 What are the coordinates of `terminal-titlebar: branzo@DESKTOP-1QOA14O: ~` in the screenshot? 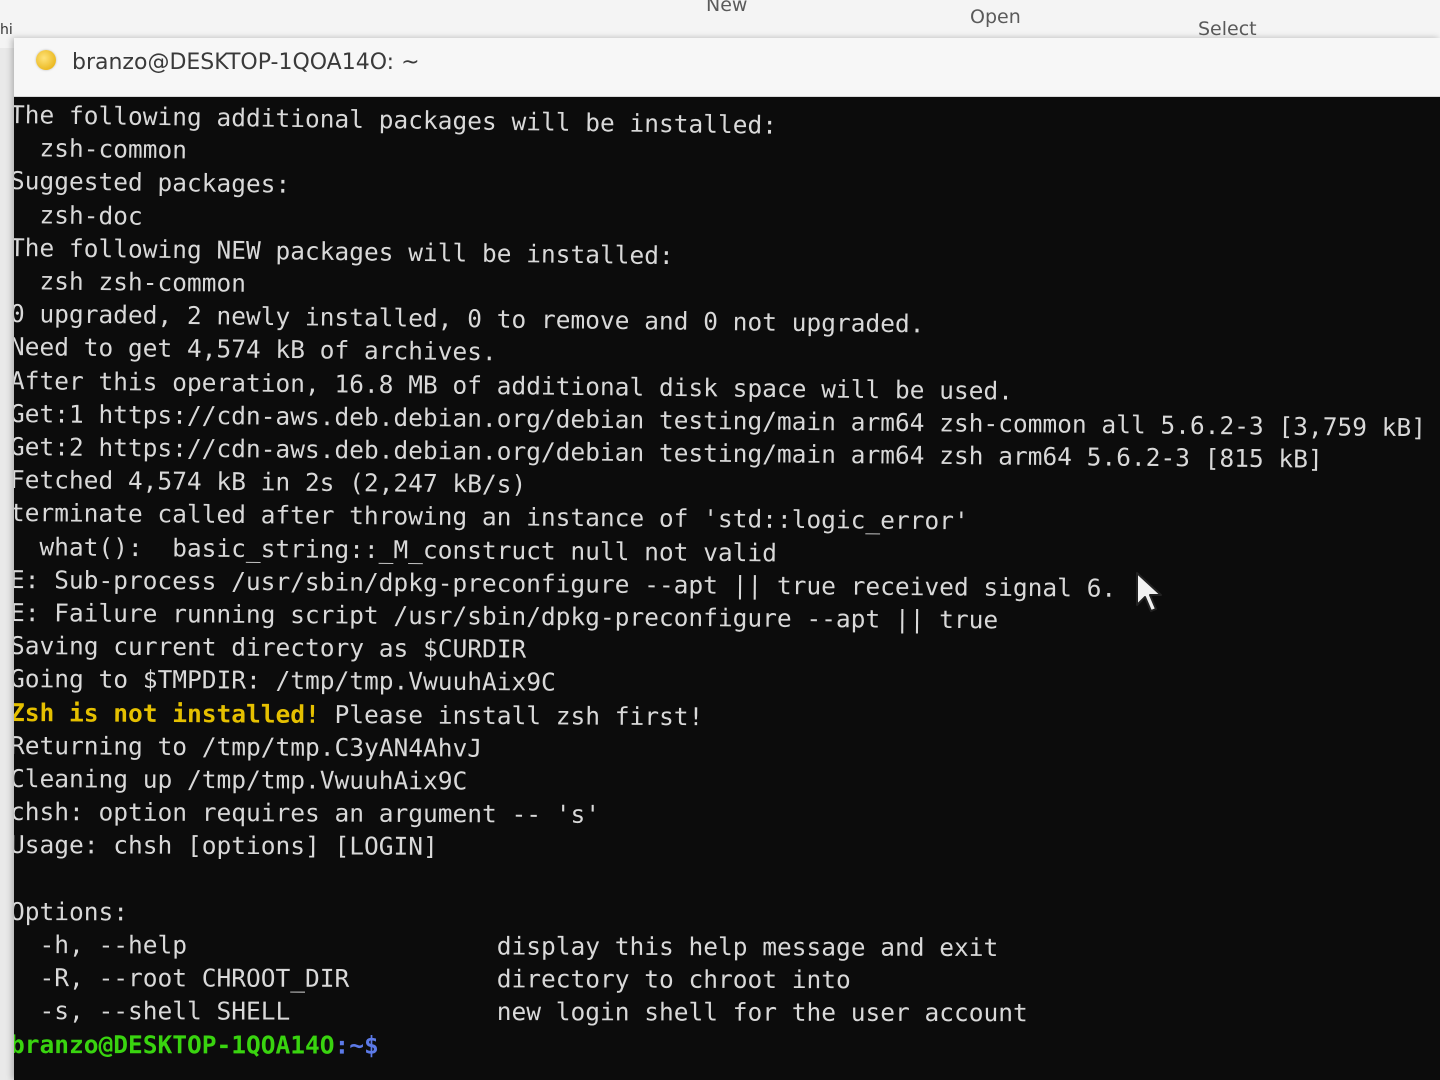 It's located at (727, 67).